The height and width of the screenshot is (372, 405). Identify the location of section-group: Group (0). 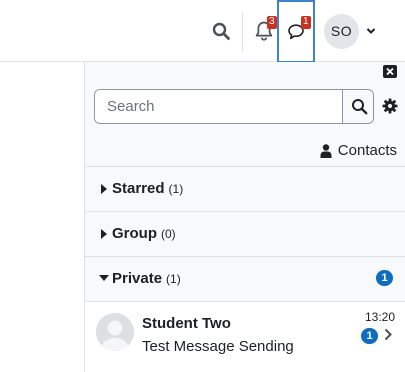
(245, 233).